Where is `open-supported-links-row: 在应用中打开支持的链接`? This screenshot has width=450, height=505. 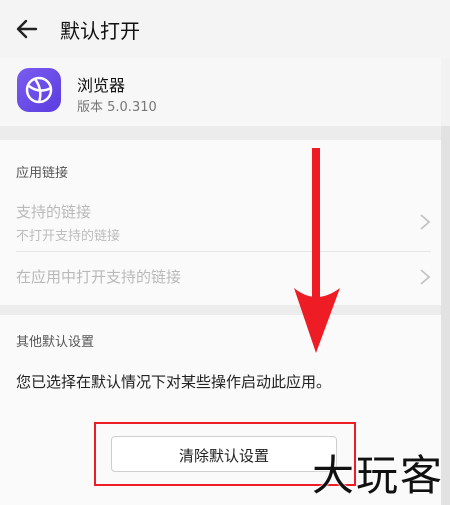
open-supported-links-row: 在应用中打开支持的链接 is located at coordinates (220, 277).